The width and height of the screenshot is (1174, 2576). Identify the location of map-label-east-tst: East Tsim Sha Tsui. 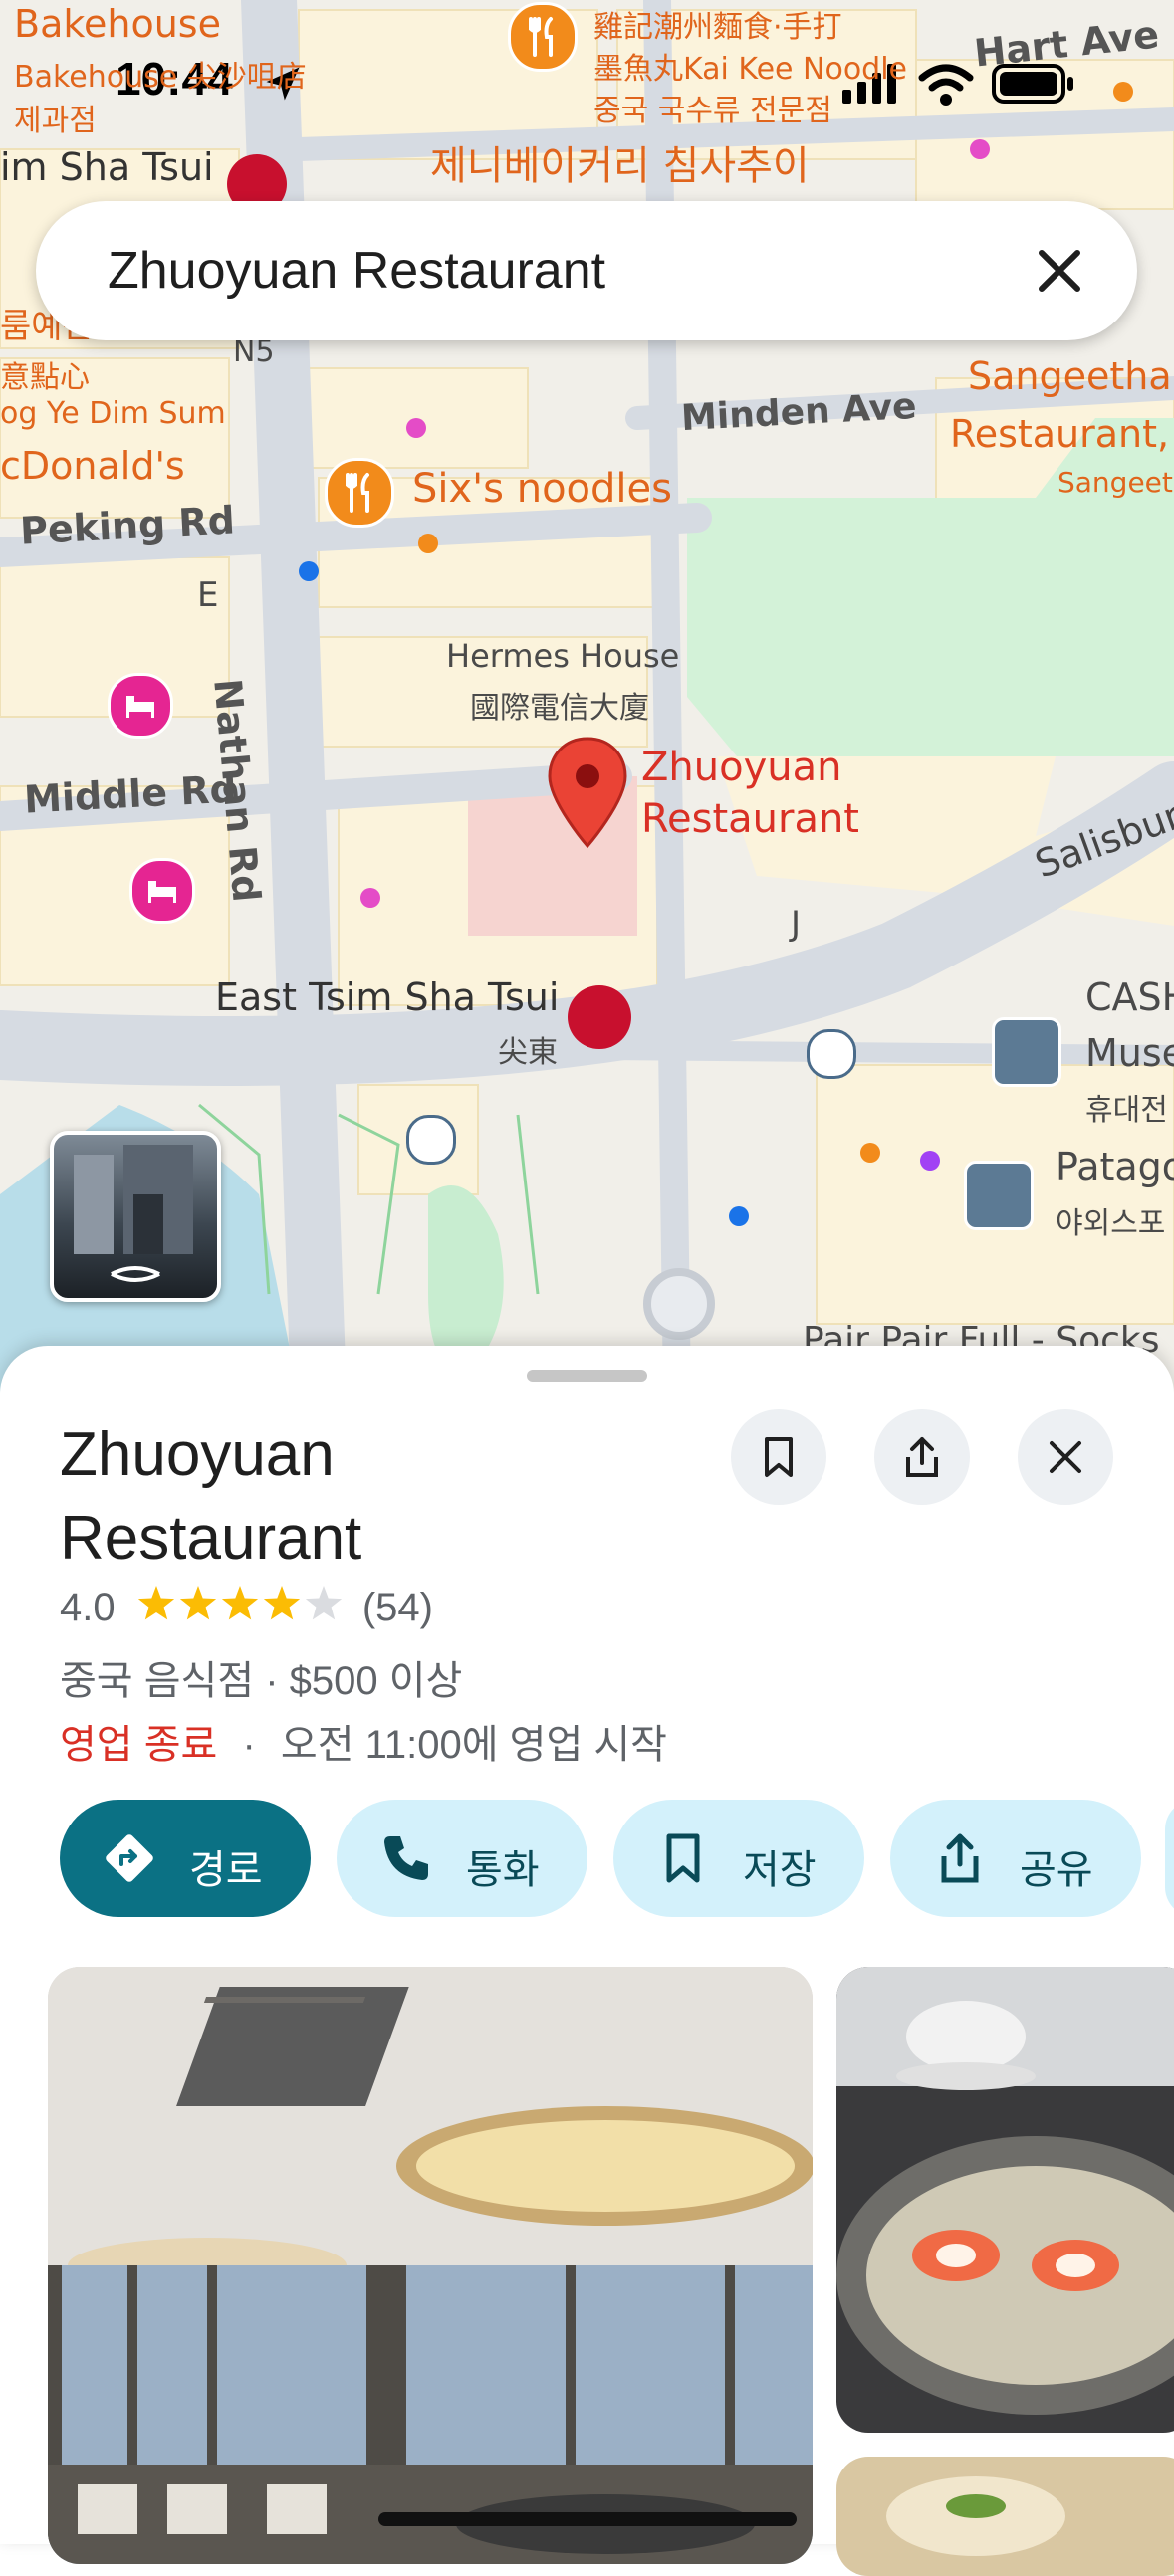
(387, 997).